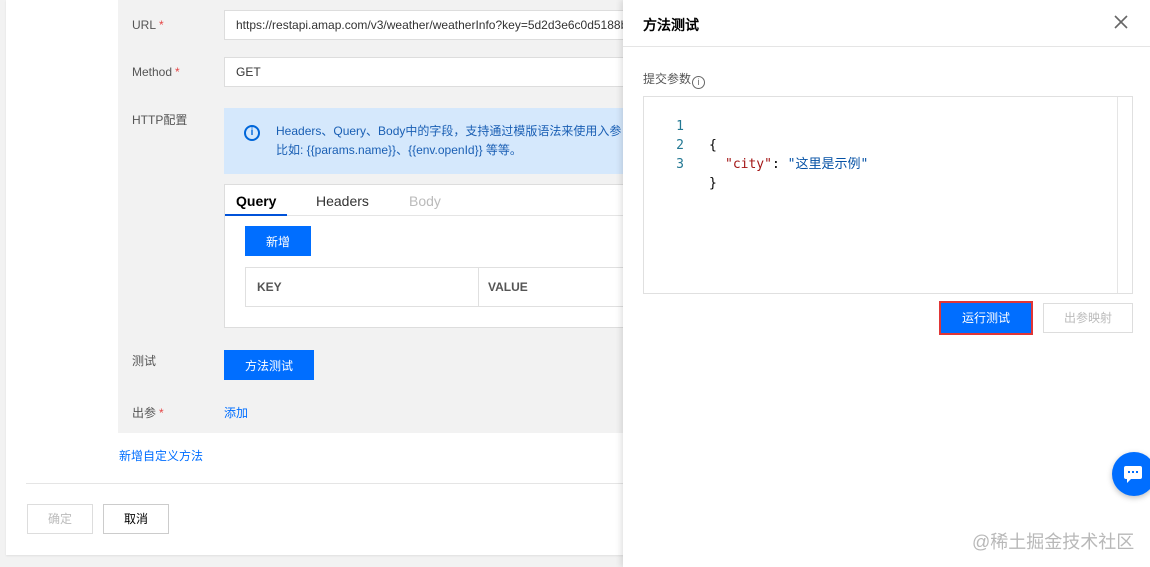 The width and height of the screenshot is (1150, 567). Describe the element at coordinates (1088, 318) in the screenshot. I see `output-mapping-button: 出参映射` at that location.